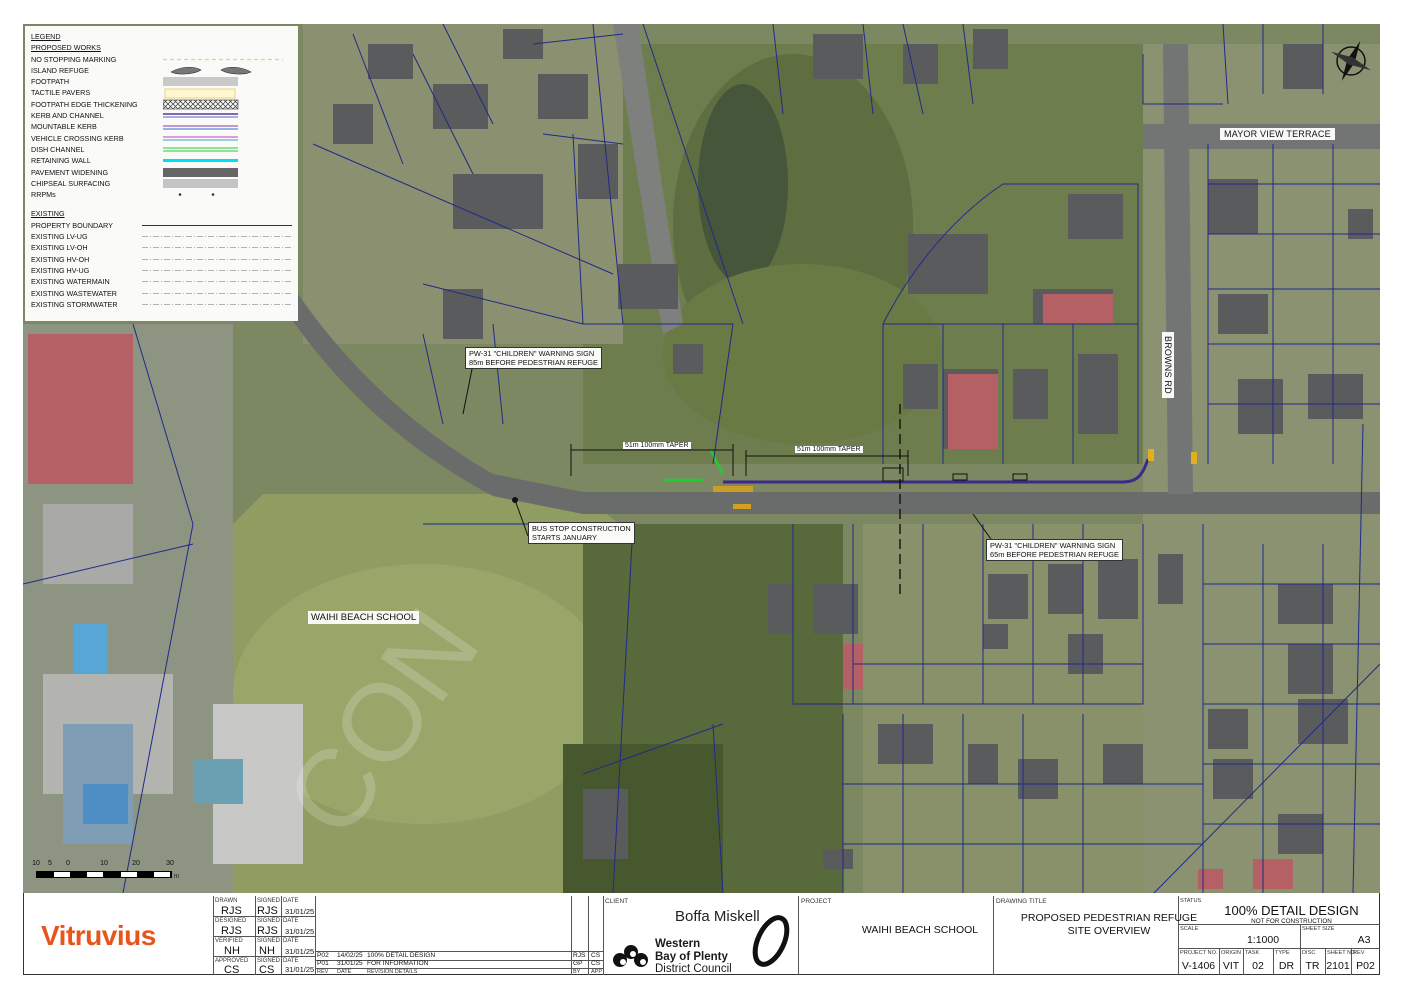 Image resolution: width=1404 pixels, height=993 pixels. Describe the element at coordinates (71, 183) in the screenshot. I see `legend-label: CHIPSEAL SURFACING` at that location.